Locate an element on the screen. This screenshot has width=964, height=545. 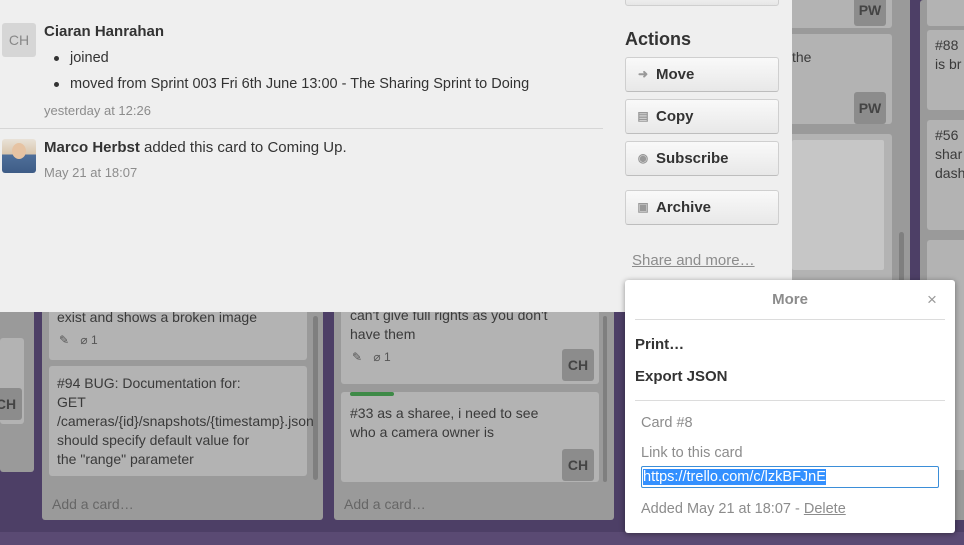
card-cover-image is located at coordinates (838, 205).